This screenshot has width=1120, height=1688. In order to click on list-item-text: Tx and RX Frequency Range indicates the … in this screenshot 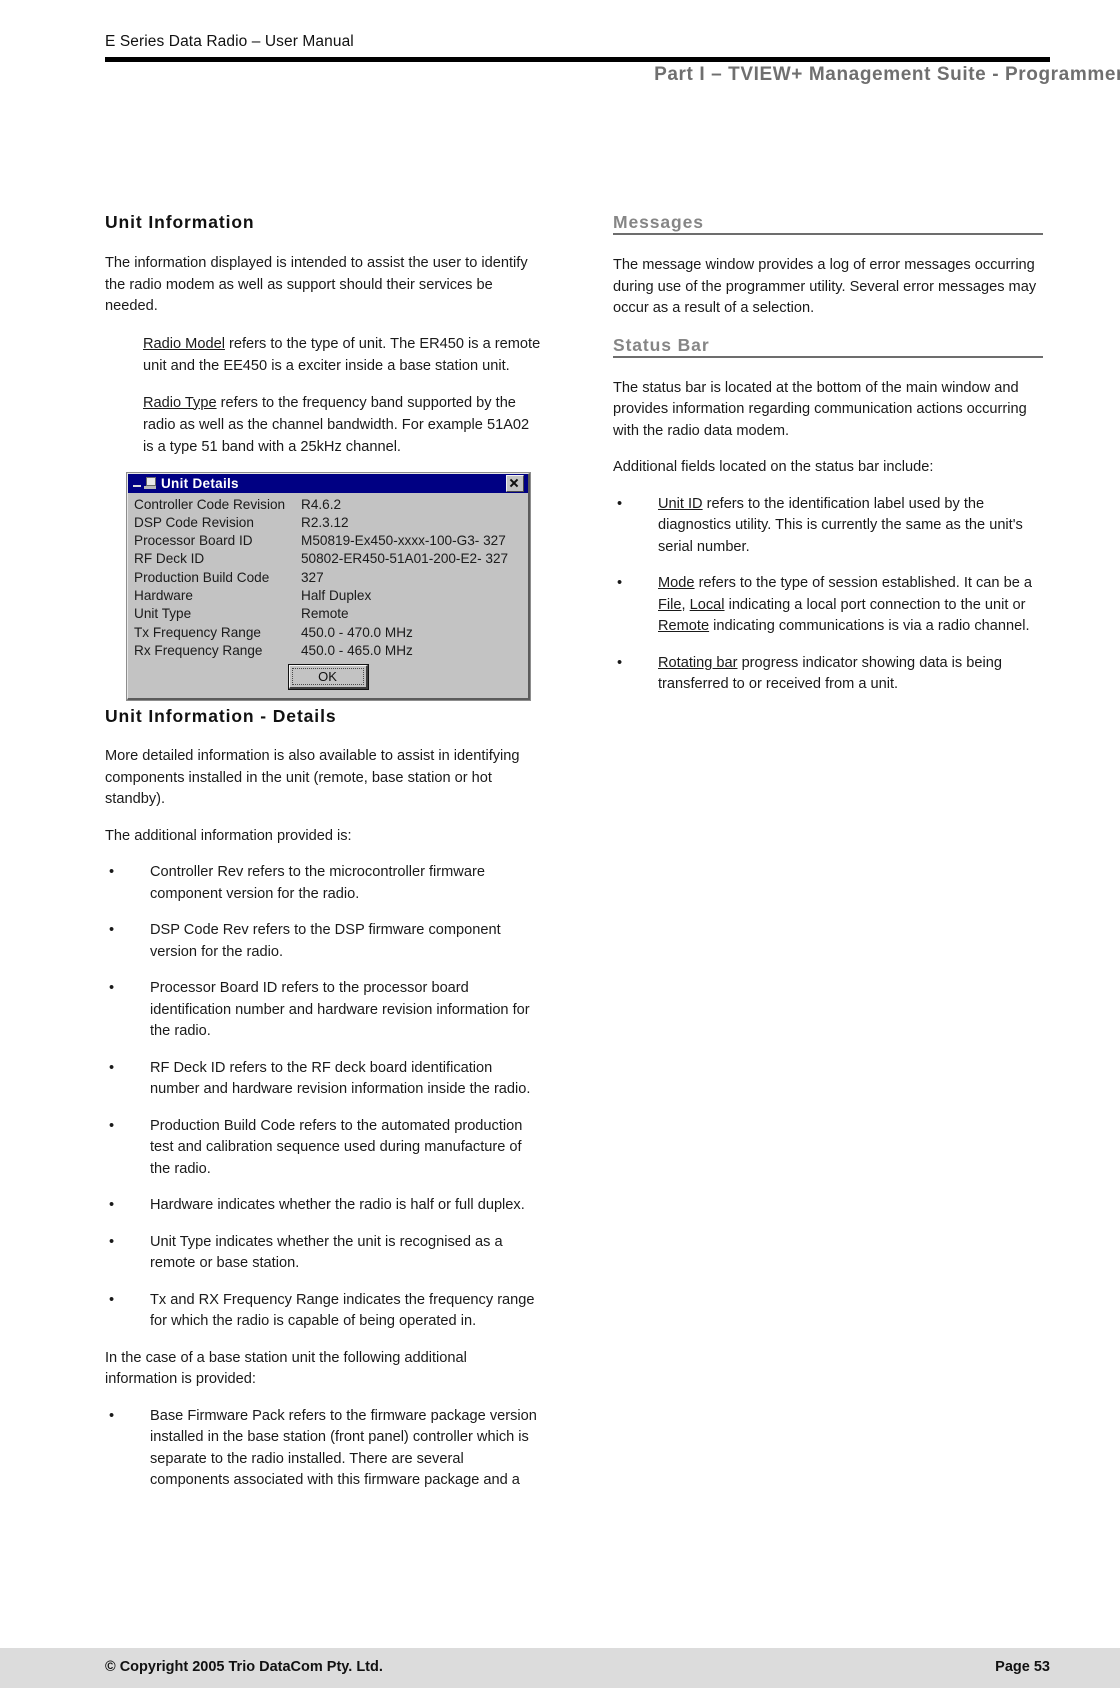, I will do `click(342, 1310)`.